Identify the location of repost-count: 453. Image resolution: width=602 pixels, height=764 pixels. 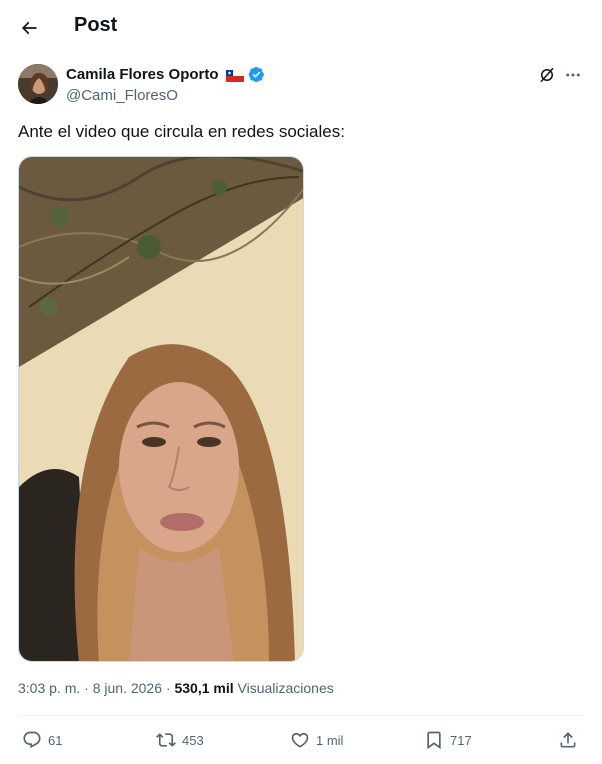
(193, 740).